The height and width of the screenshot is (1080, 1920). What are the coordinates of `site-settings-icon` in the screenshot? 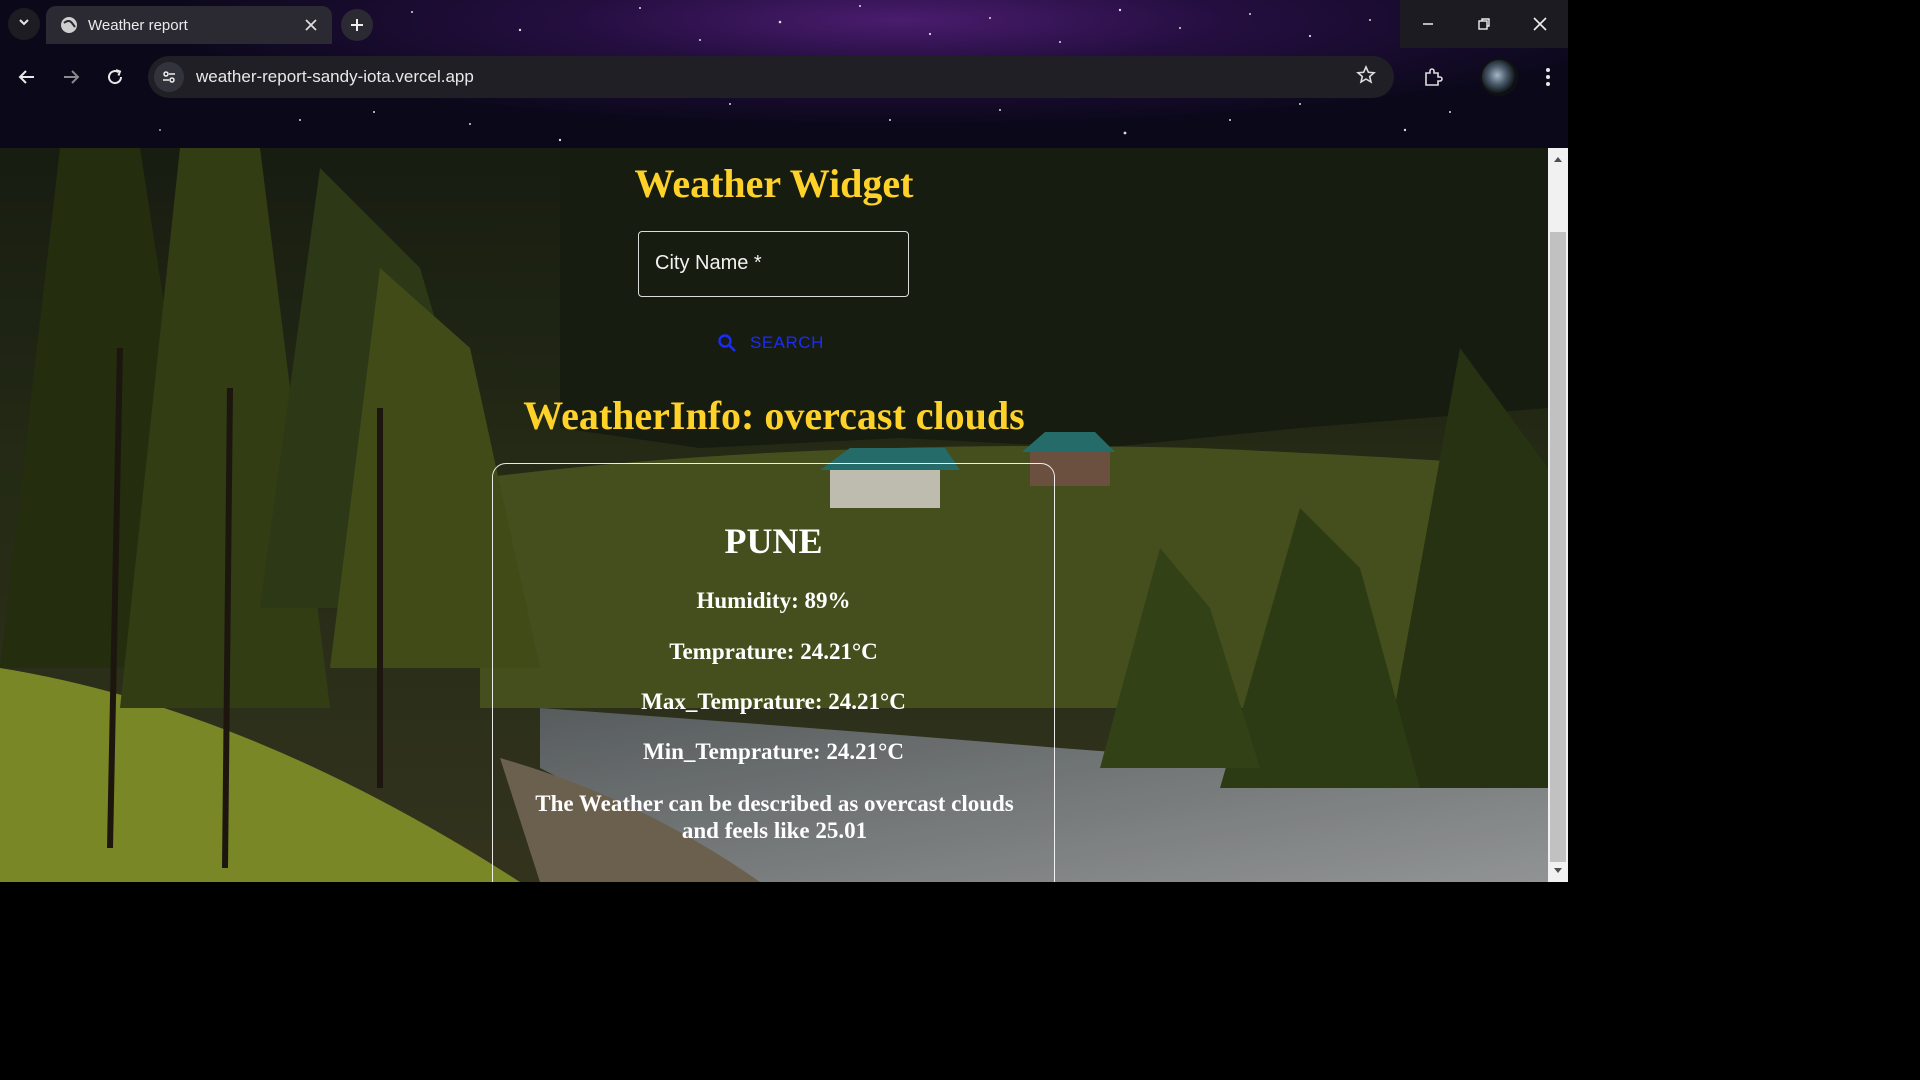 It's located at (169, 77).